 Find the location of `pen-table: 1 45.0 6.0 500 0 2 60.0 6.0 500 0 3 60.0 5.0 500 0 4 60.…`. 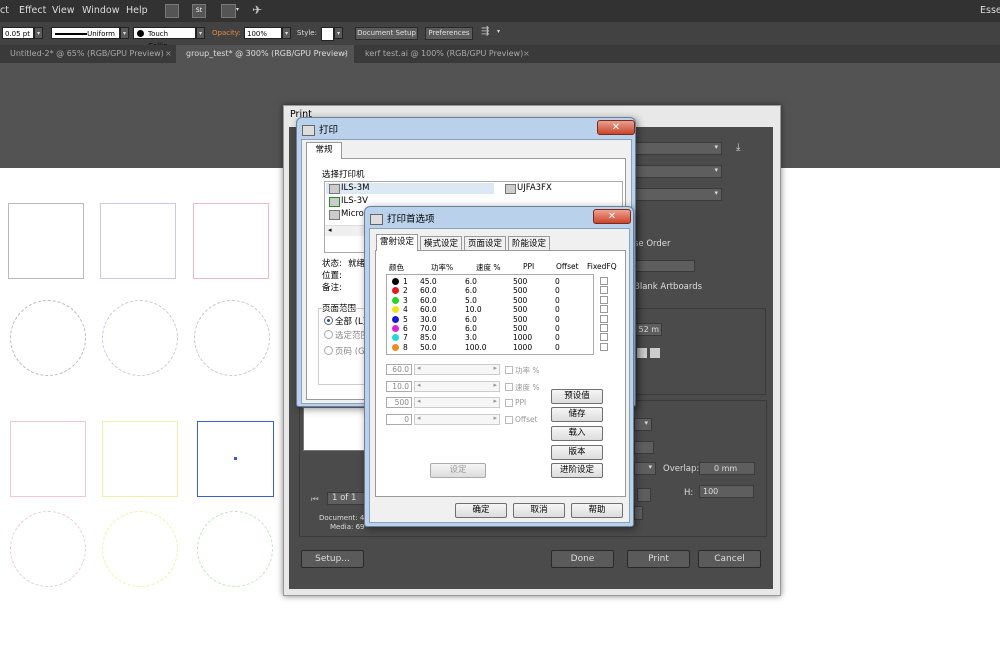

pen-table: 1 45.0 6.0 500 0 2 60.0 6.0 500 0 3 60.0 5.0 500 0 4 60.… is located at coordinates (490, 314).